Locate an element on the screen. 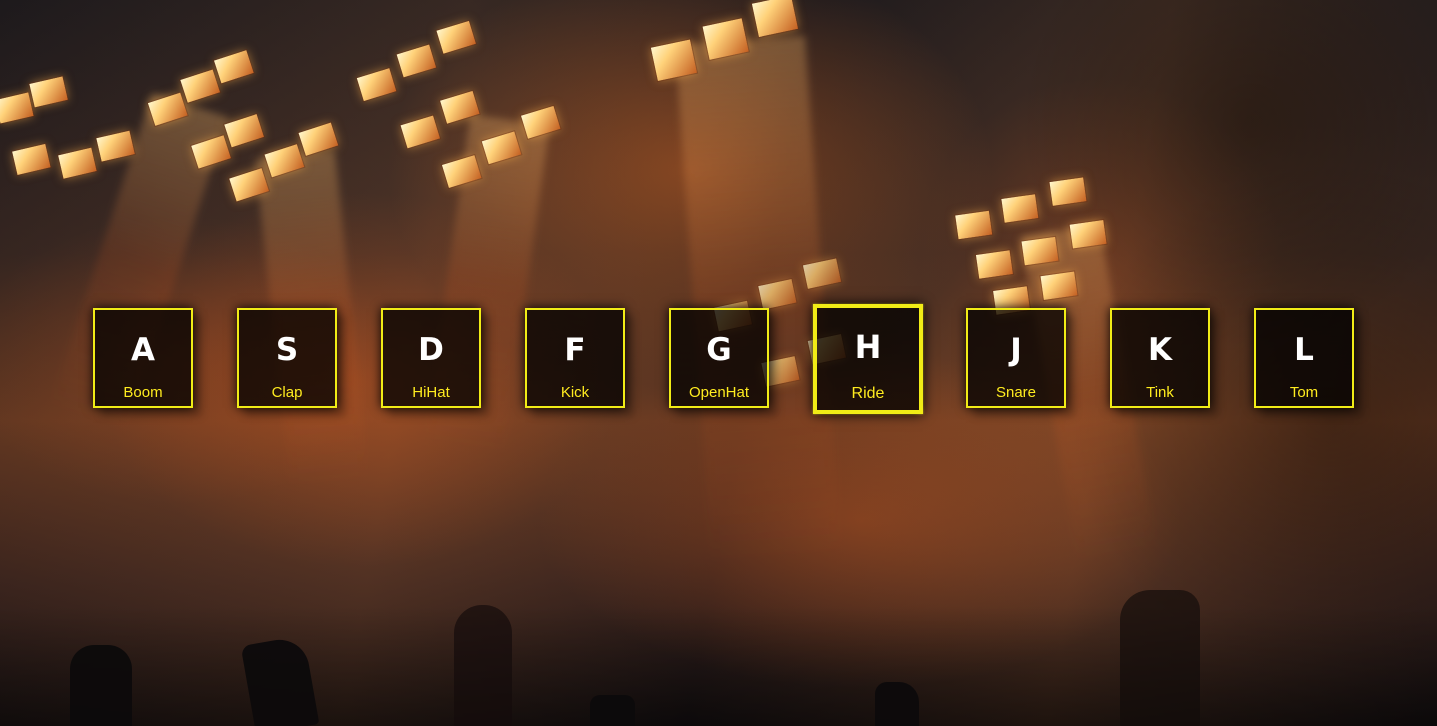 Image resolution: width=1437 pixels, height=726 pixels. drum-key-clap: S Clap is located at coordinates (287, 358).